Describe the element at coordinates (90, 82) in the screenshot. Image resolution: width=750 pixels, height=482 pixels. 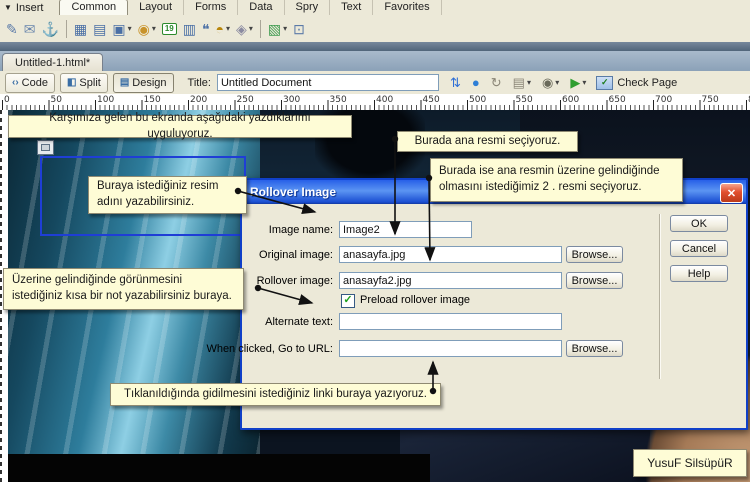
I see `split-view-label: Split` at that location.